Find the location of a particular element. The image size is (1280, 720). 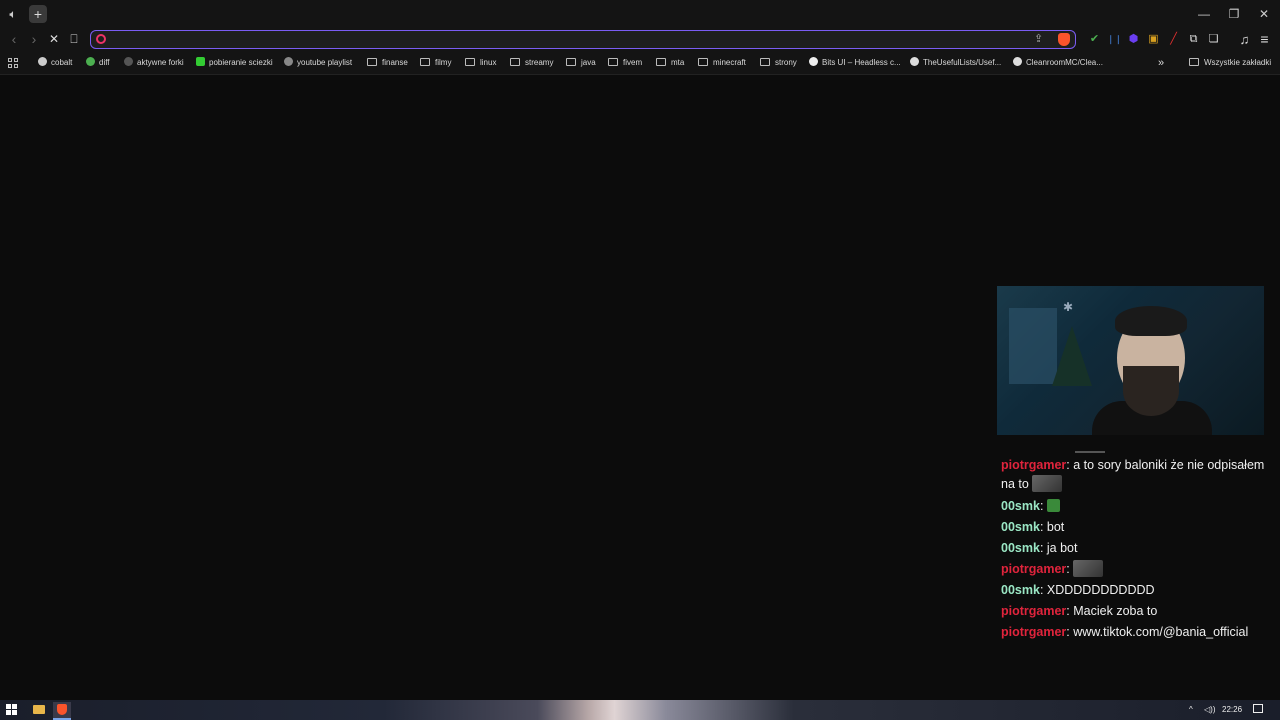

extension-box-icon: ▣ is located at coordinates (1153, 39).